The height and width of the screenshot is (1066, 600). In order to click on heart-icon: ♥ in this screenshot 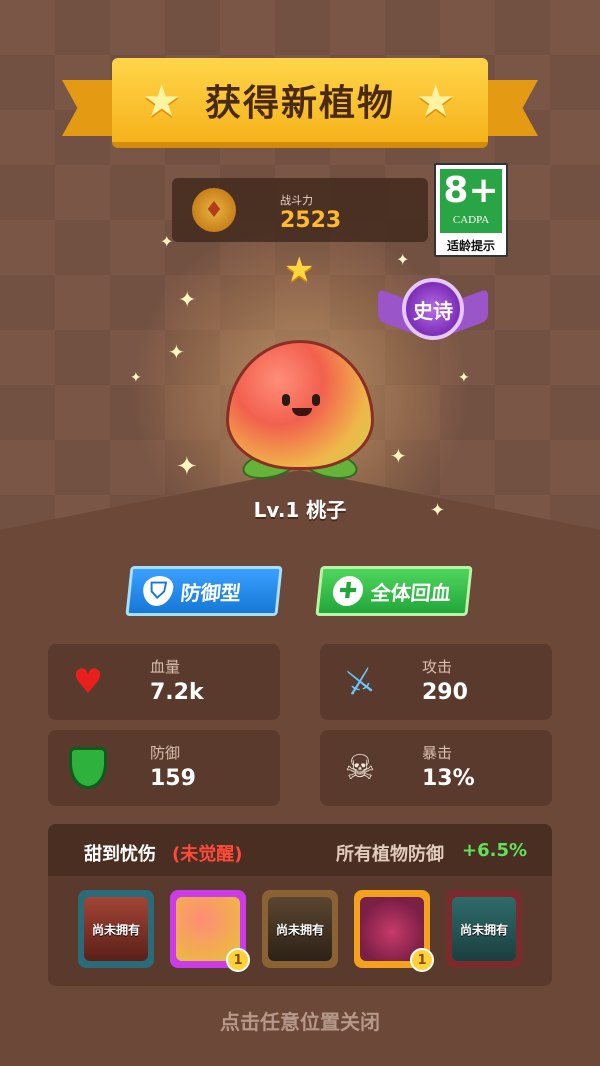, I will do `click(88, 682)`.